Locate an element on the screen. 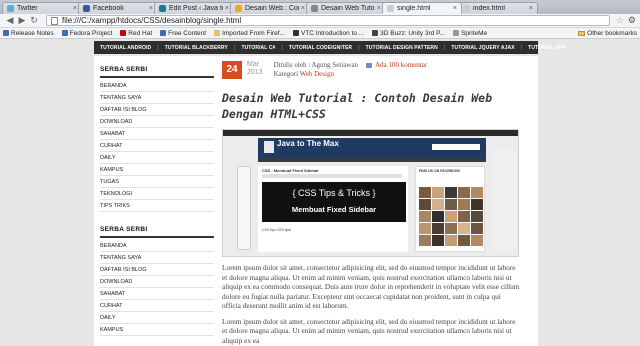 The height and width of the screenshot is (346, 640). image-caption: CSS tips CSS tips! is located at coordinates (277, 230).